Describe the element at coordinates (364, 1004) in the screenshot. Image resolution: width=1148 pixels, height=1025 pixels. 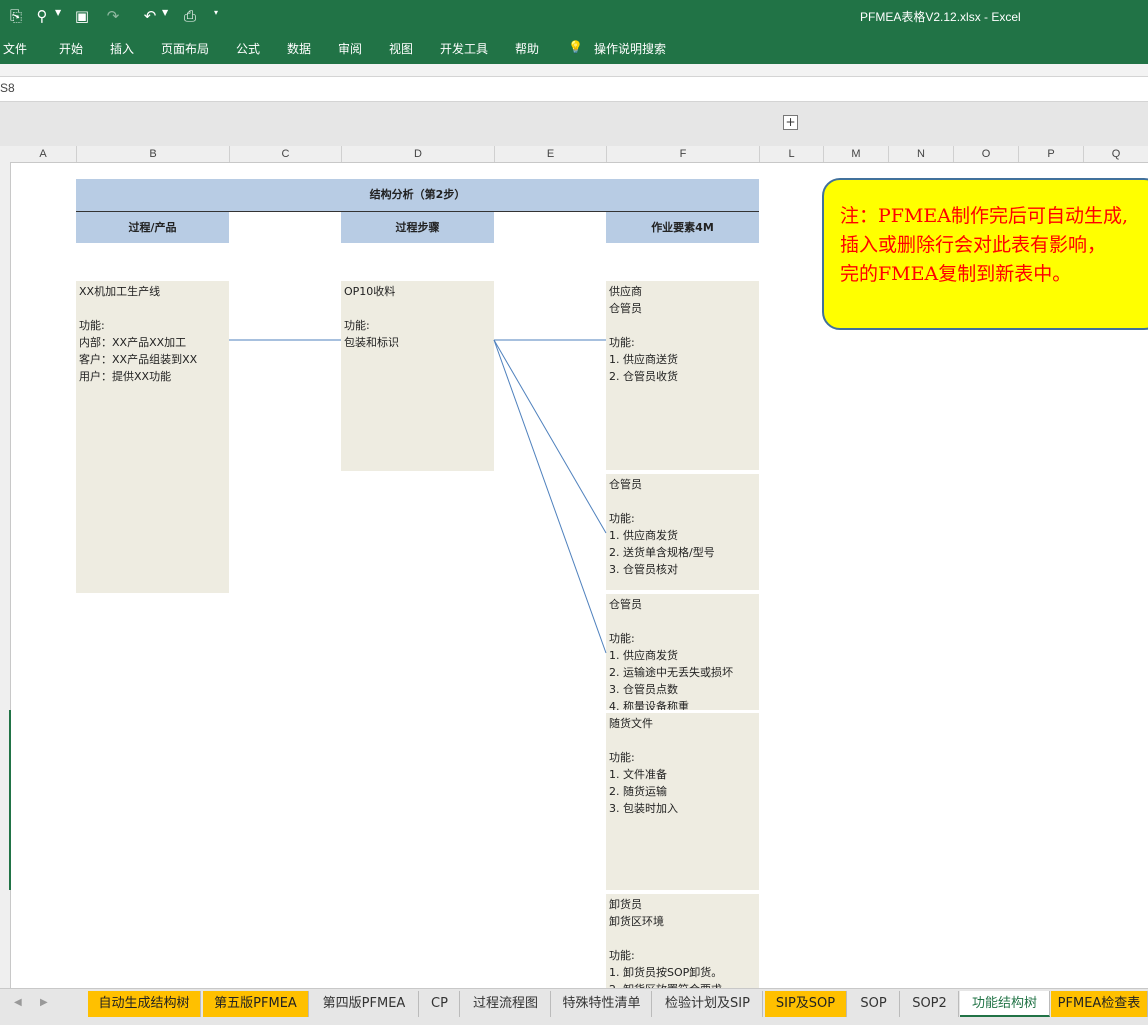
I see `tab-pfmea-v4: 第四版PFMEA` at that location.